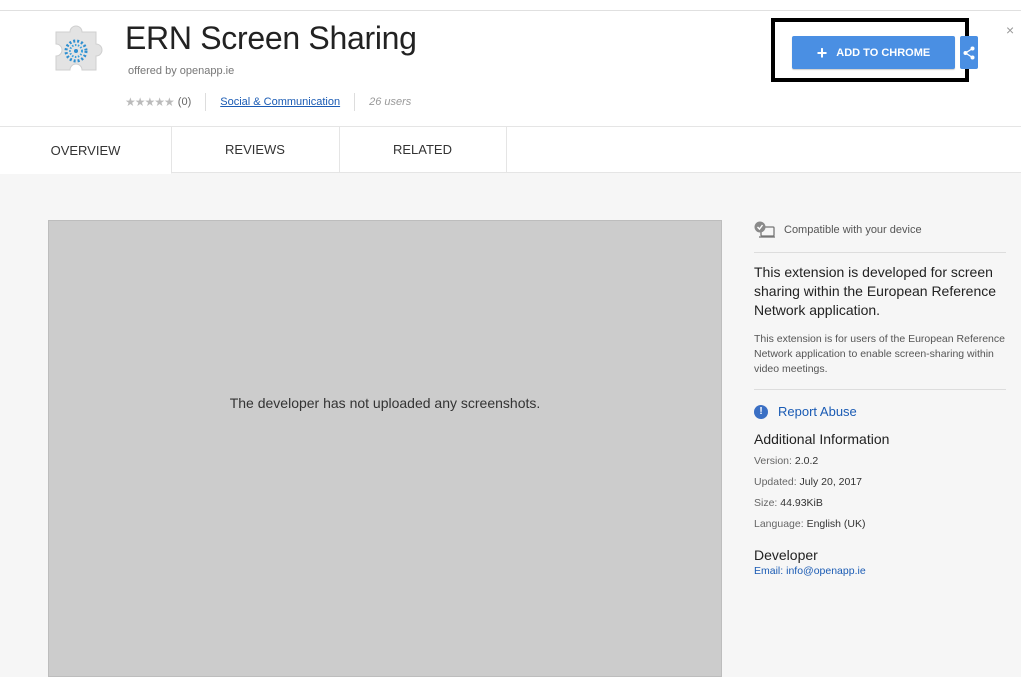  I want to click on share-icon, so click(969, 52).